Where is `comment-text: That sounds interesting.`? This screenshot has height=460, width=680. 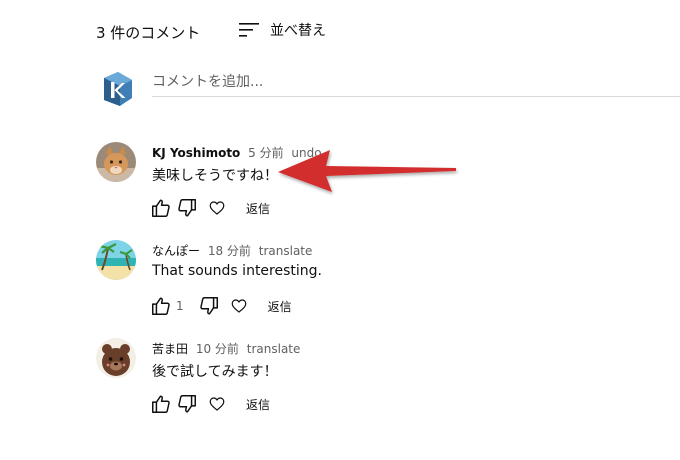 comment-text: That sounds interesting. is located at coordinates (237, 271).